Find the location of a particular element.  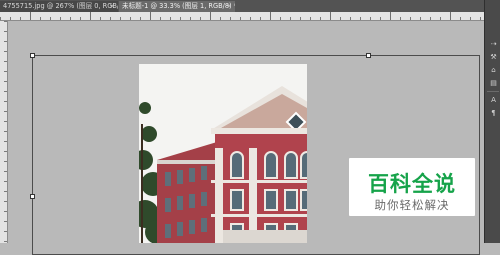

move-tool-icon: ⇢ is located at coordinates (493, 44).